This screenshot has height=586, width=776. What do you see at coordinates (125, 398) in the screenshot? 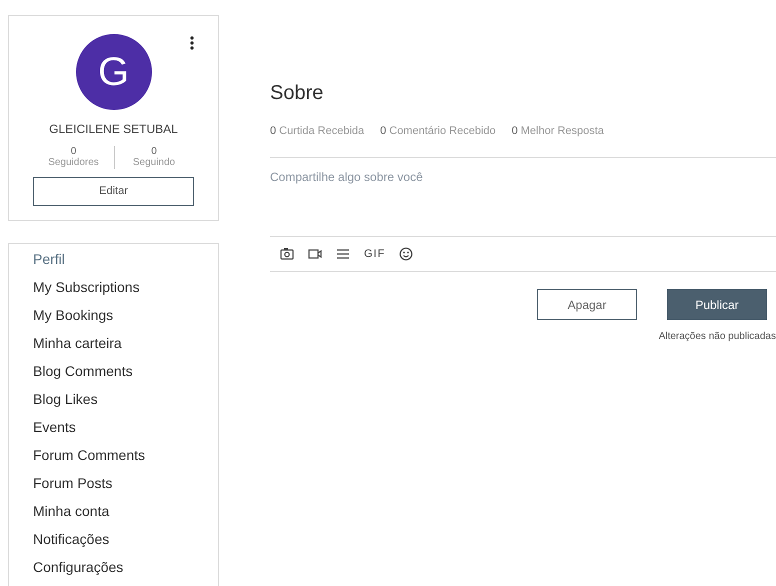
I see `menu-item: Blog Likes` at bounding box center [125, 398].